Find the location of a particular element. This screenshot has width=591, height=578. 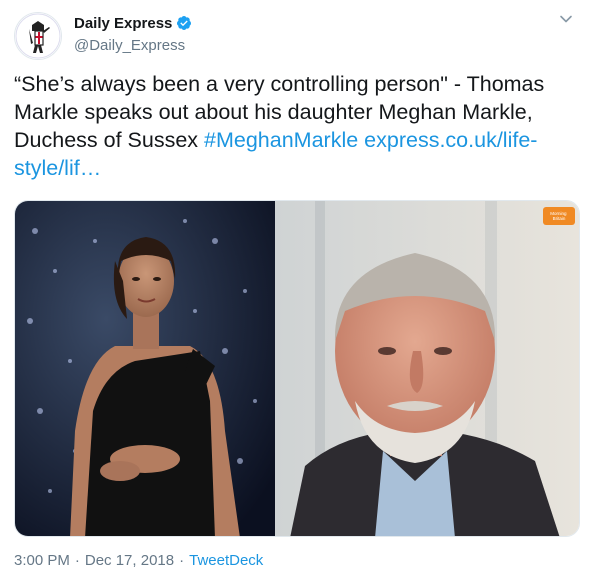

display-name-row: Daily Express is located at coordinates (133, 23).